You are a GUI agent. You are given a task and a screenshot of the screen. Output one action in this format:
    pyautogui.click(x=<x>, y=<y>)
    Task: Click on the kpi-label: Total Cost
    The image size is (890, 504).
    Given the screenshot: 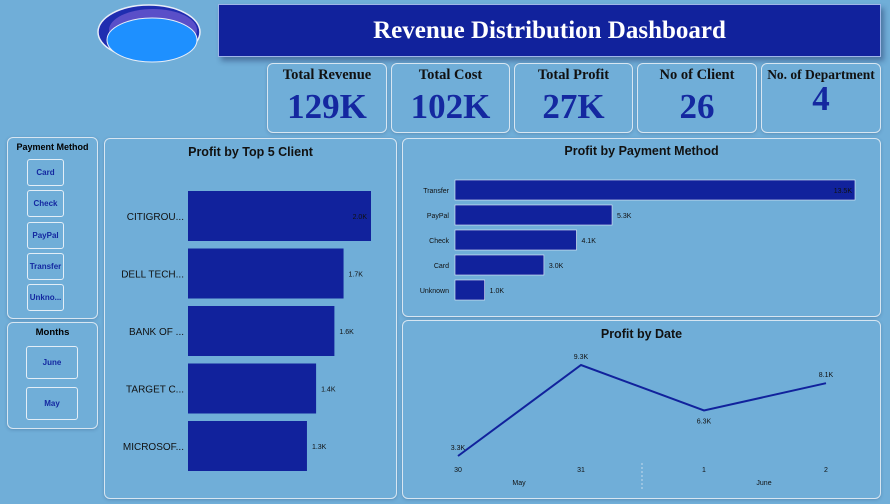 What is the action you would take?
    pyautogui.click(x=450, y=75)
    